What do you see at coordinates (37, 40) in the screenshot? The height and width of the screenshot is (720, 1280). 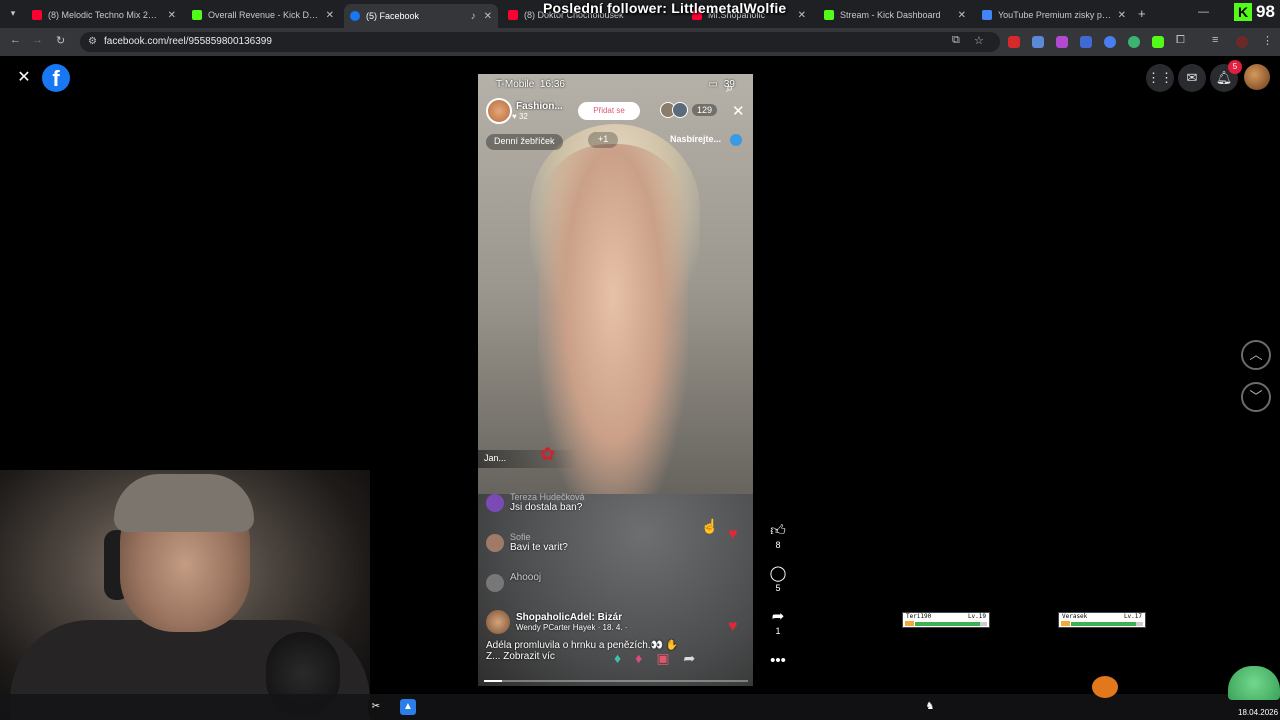 I see `forward-icon: →` at bounding box center [37, 40].